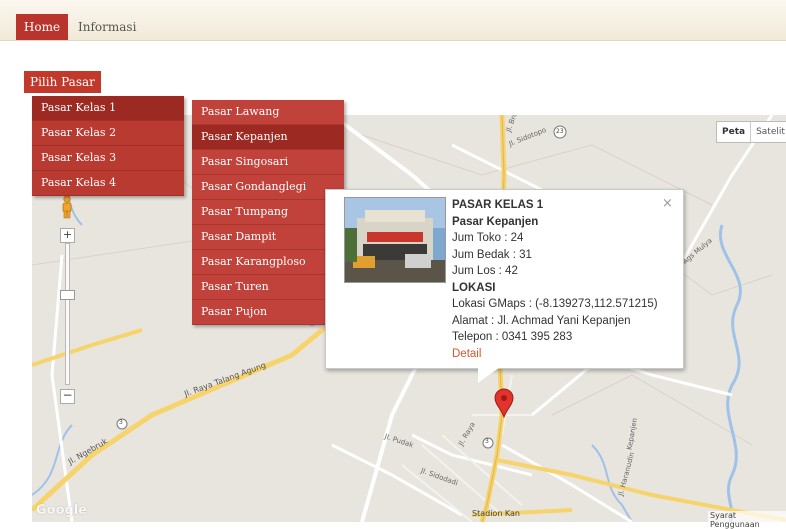 This screenshot has width=786, height=529. Describe the element at coordinates (504, 403) in the screenshot. I see `map-marker-icon` at that location.